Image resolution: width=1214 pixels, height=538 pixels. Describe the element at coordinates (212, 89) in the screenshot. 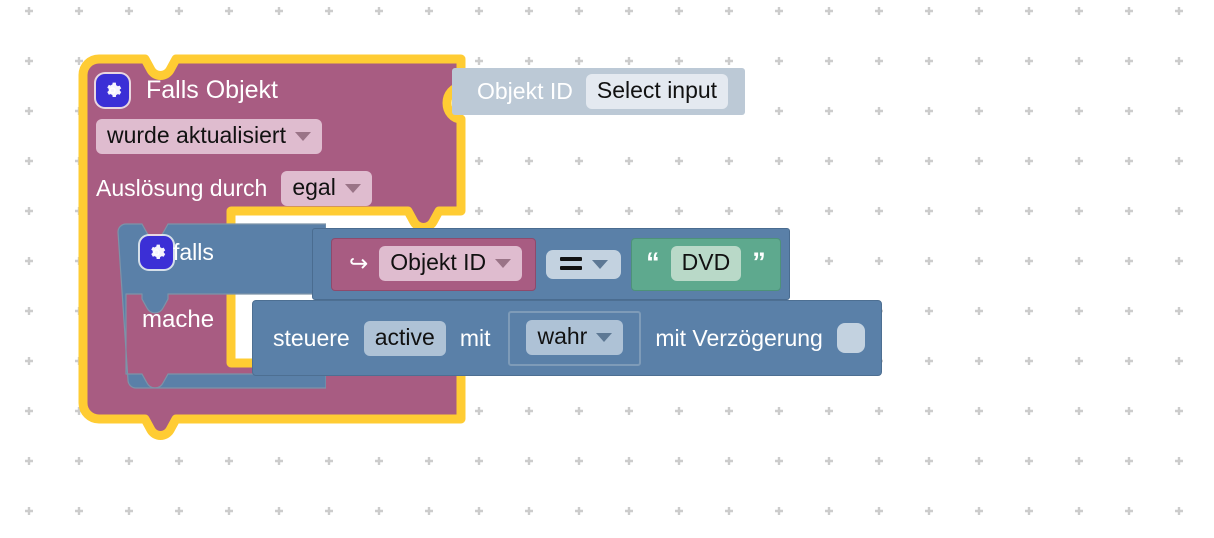

I see `event-title-label: Falls Objekt` at that location.